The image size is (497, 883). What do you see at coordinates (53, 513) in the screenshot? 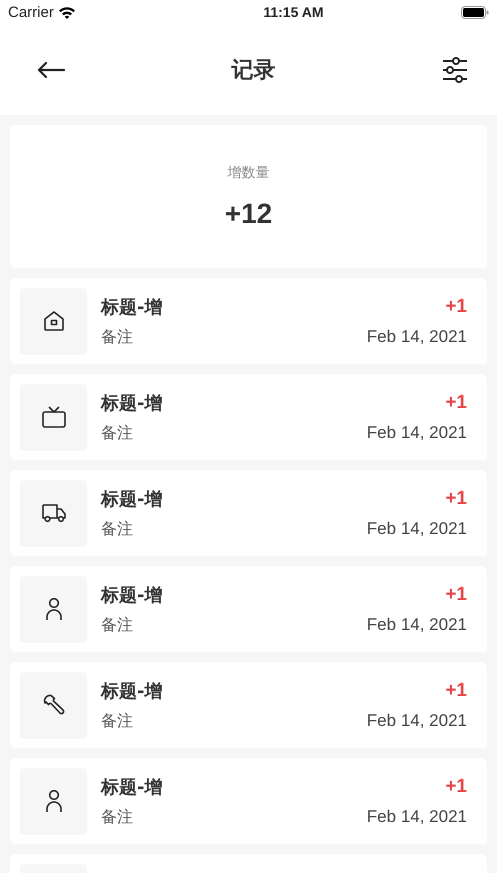
I see `truck-icon` at bounding box center [53, 513].